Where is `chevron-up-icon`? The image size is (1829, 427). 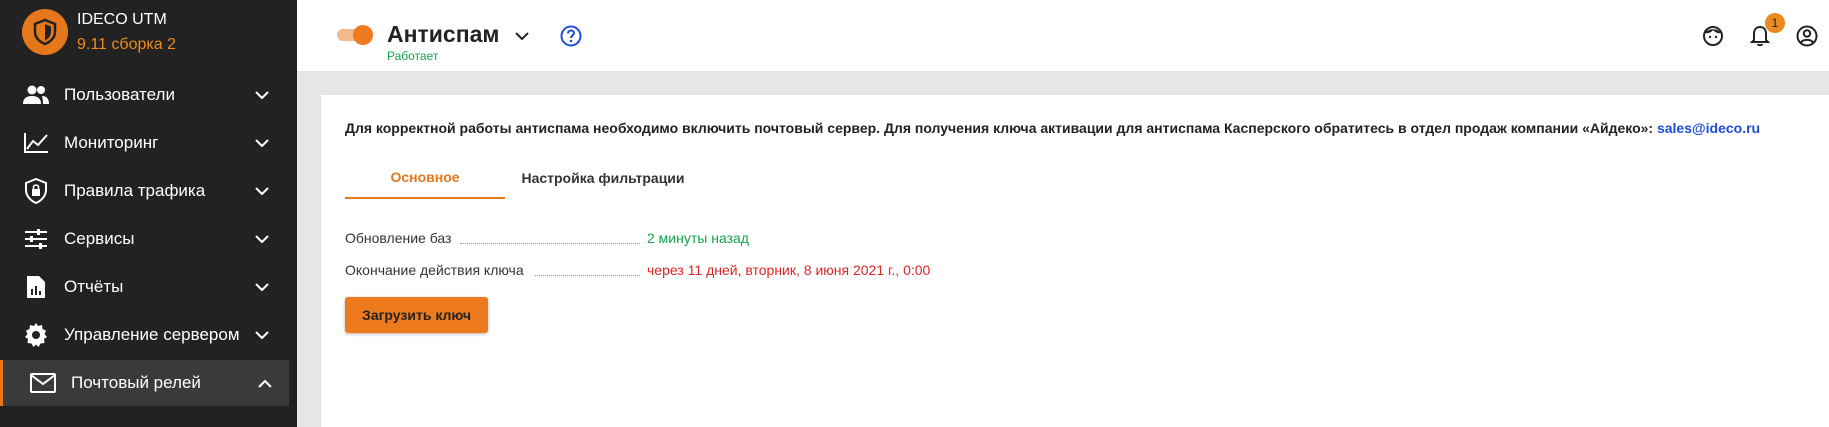
chevron-up-icon is located at coordinates (265, 383).